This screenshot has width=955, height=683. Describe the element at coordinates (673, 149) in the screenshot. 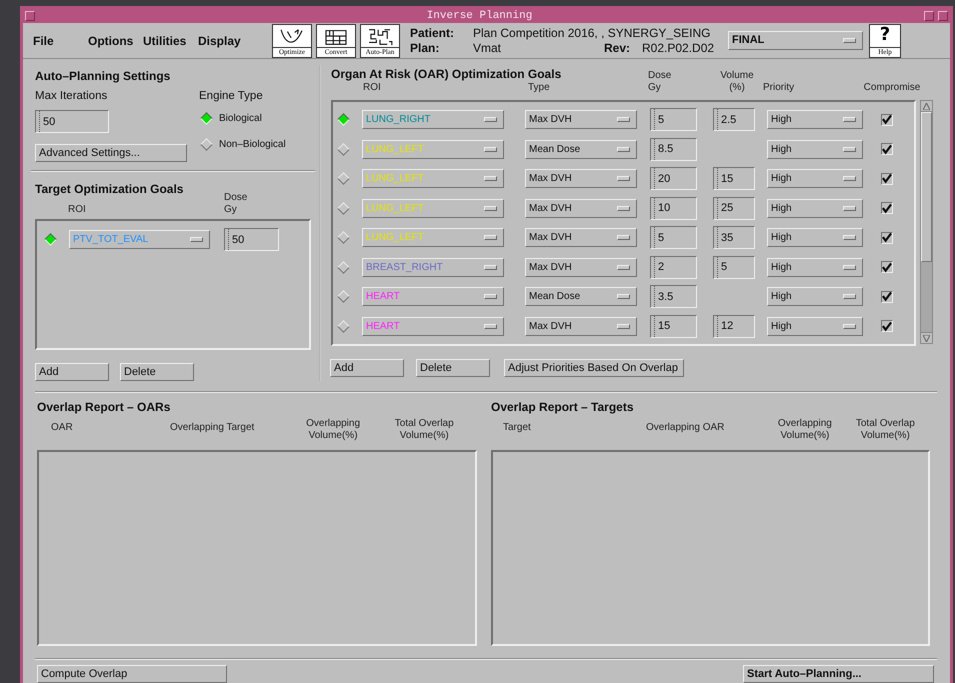

I see `dose-field: 8.5` at that location.